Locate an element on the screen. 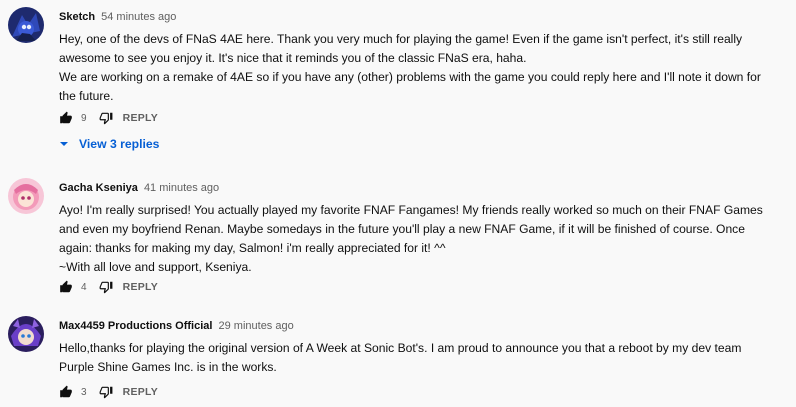 Image resolution: width=796 pixels, height=407 pixels. character-avatar-icon is located at coordinates (26, 334).